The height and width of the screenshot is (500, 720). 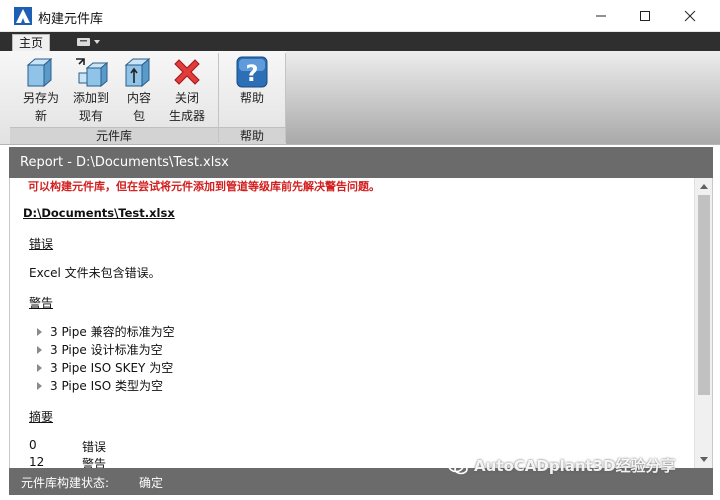 I want to click on report-header: Report - D:\Documents\Test.xlsx, so click(x=361, y=162).